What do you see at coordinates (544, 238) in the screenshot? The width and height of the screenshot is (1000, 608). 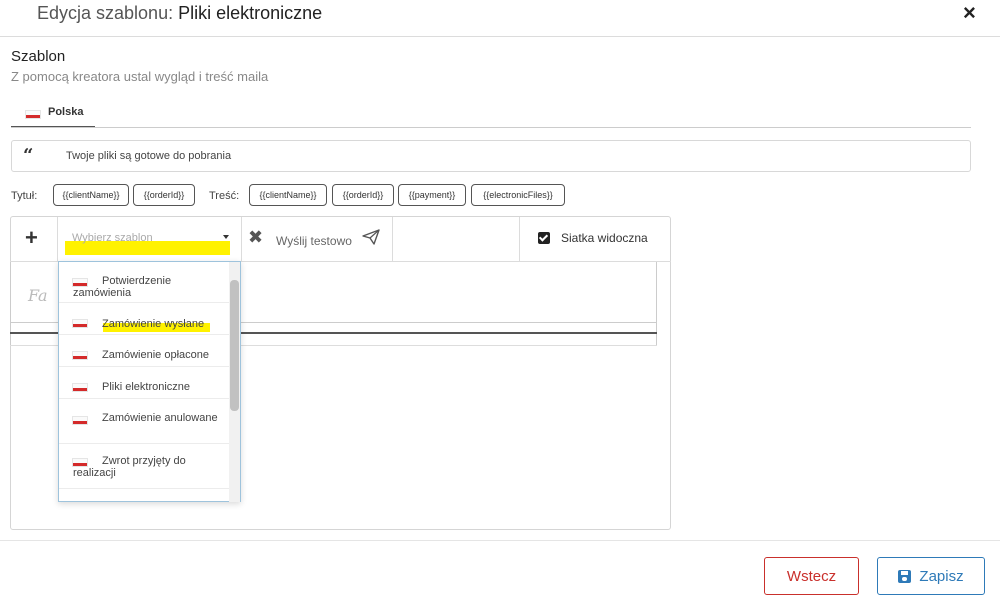 I see `grid-checkbox` at bounding box center [544, 238].